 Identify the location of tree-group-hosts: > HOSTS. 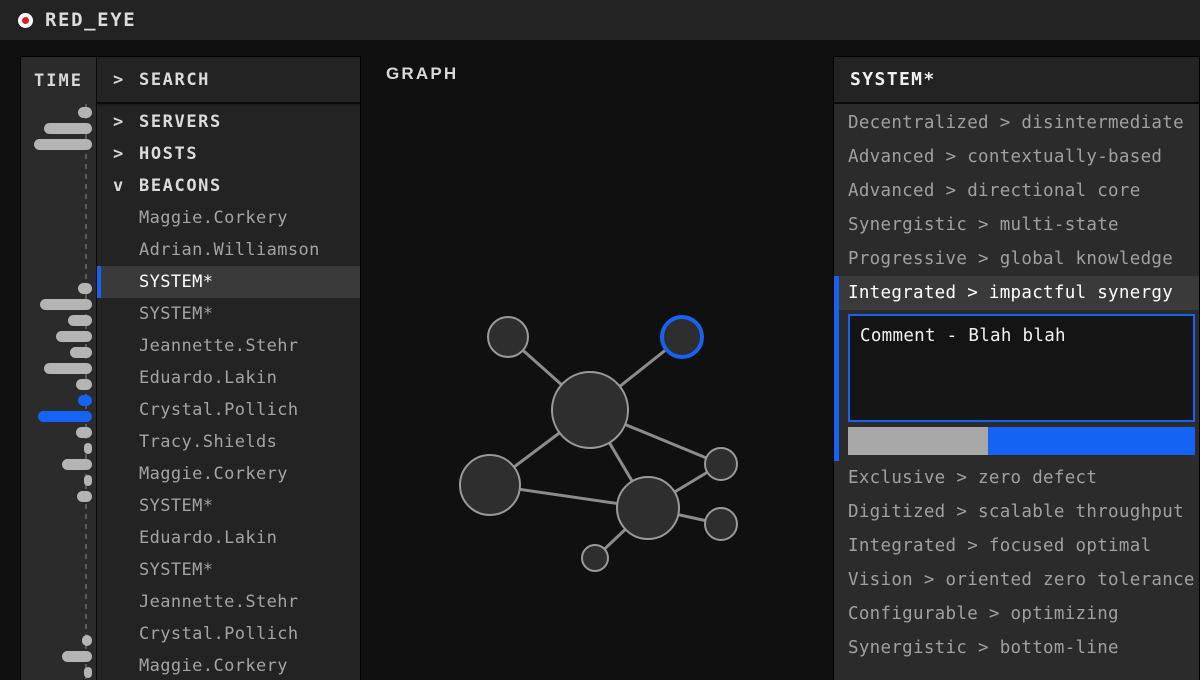
(228, 154).